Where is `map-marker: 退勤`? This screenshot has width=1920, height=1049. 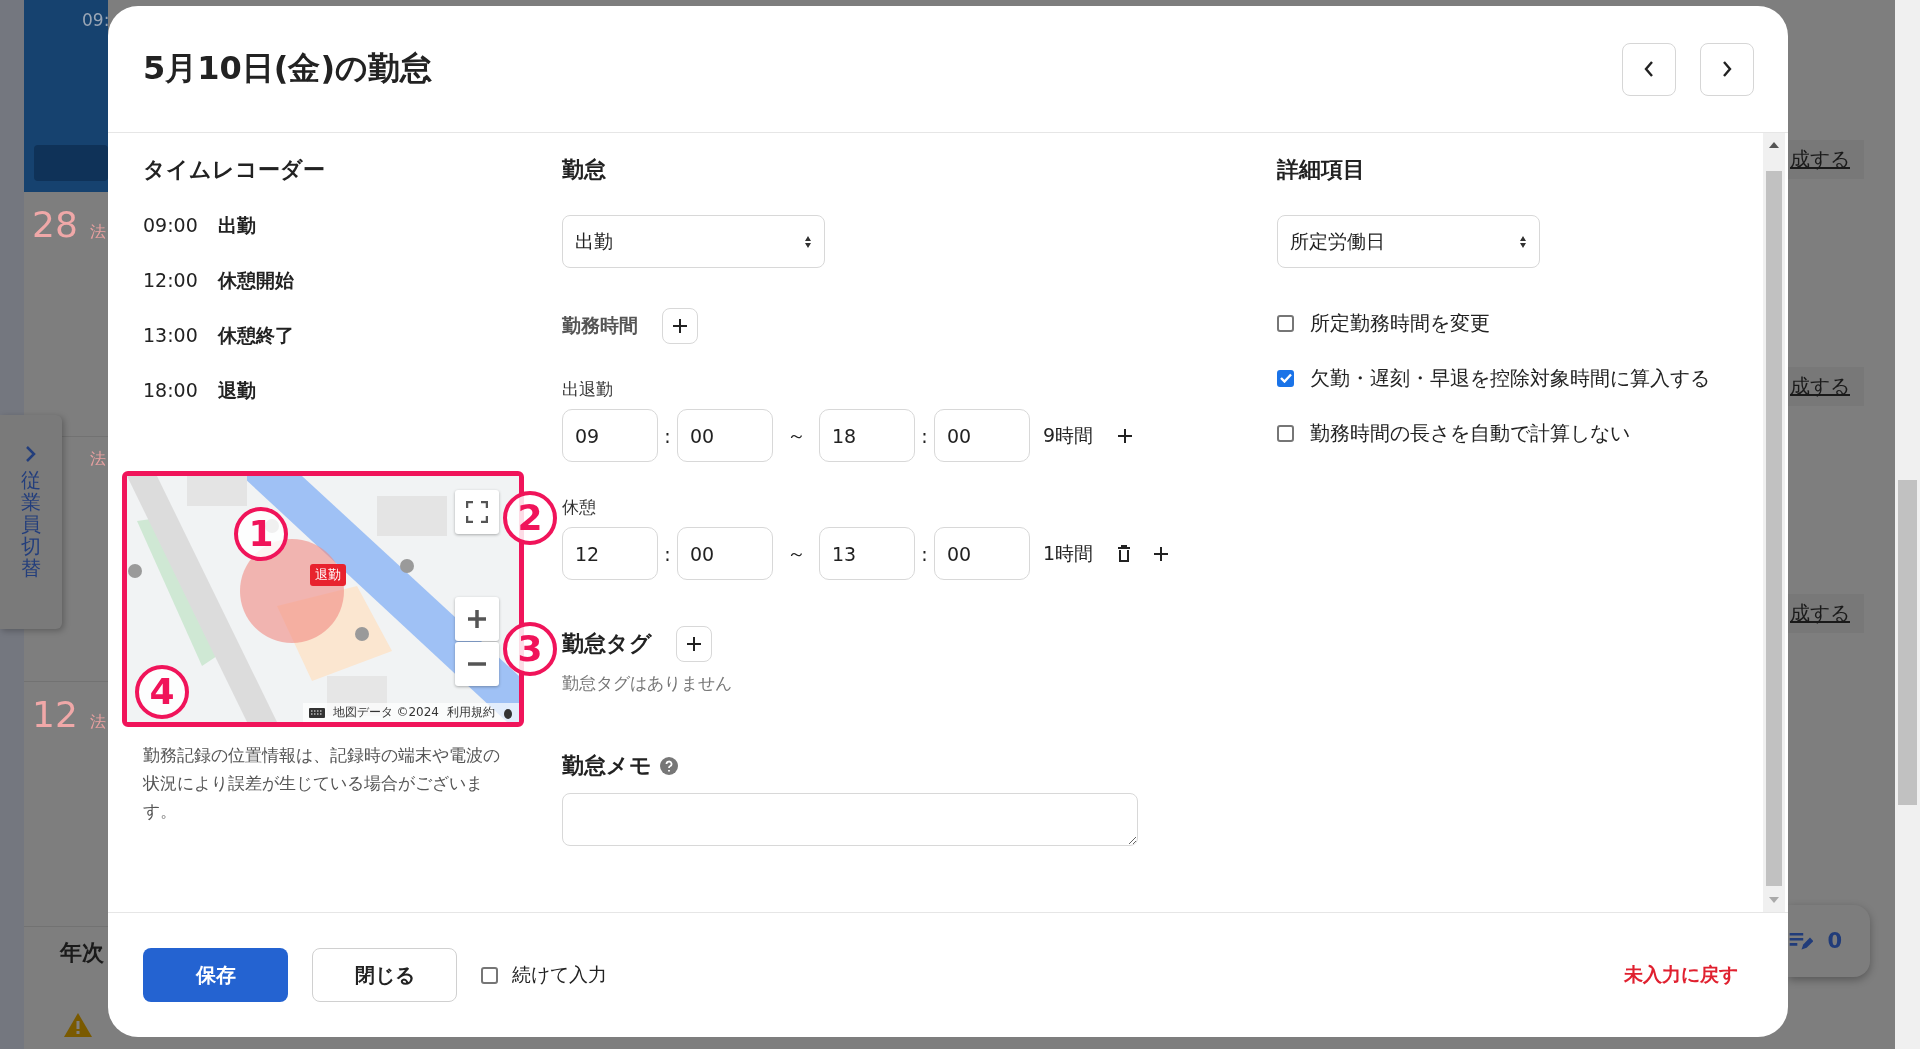 map-marker: 退勤 is located at coordinates (328, 575).